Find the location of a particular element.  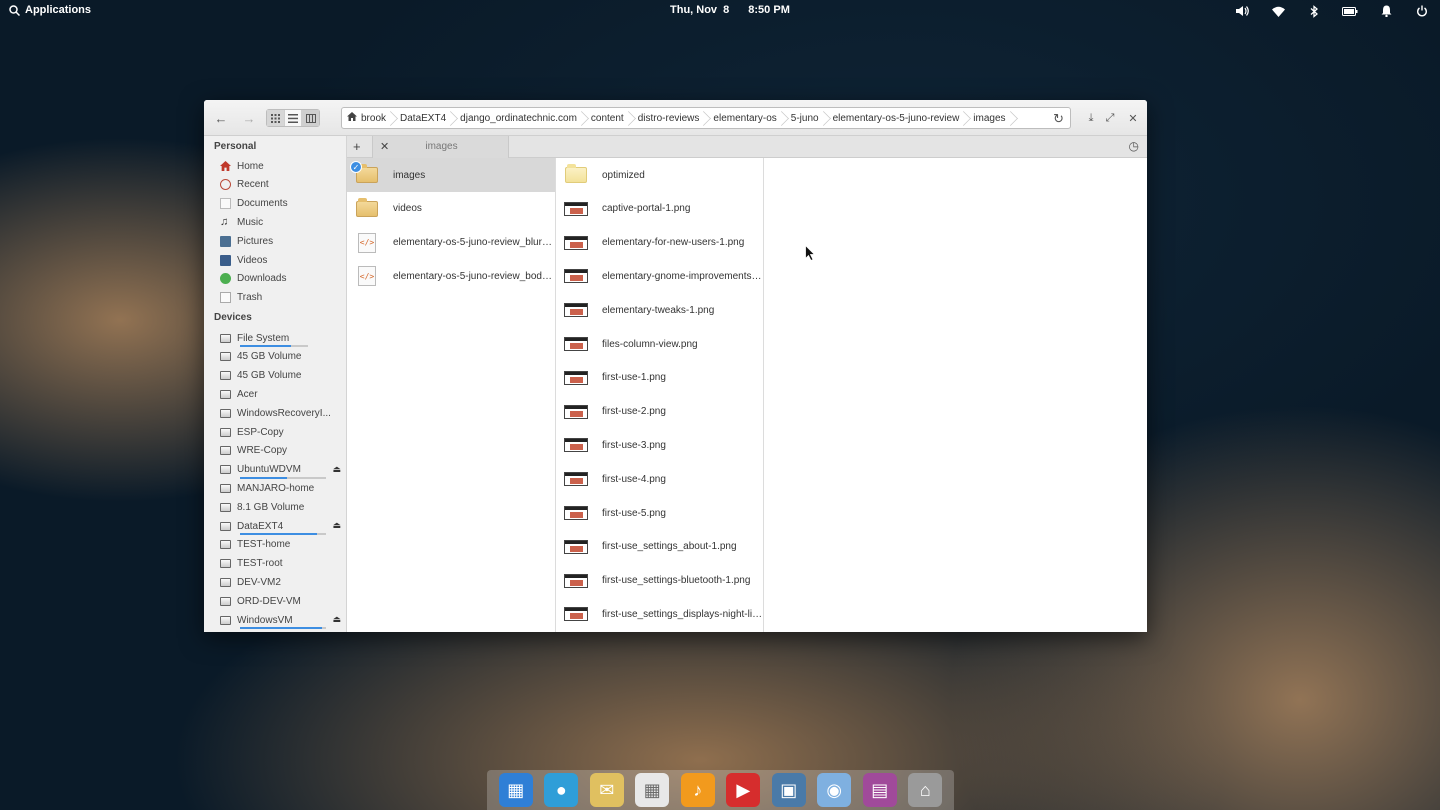

forward-button: → is located at coordinates (249, 118).